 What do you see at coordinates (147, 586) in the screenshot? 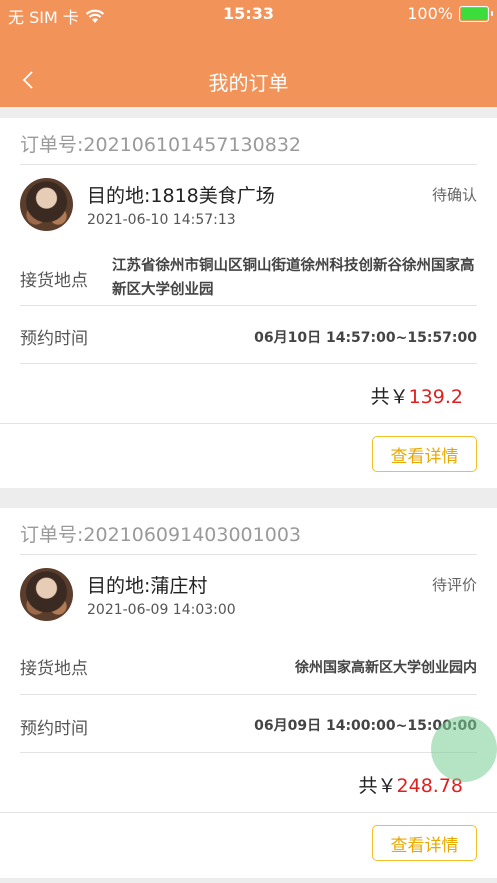
I see `destination: 目的地:蒲庄村` at bounding box center [147, 586].